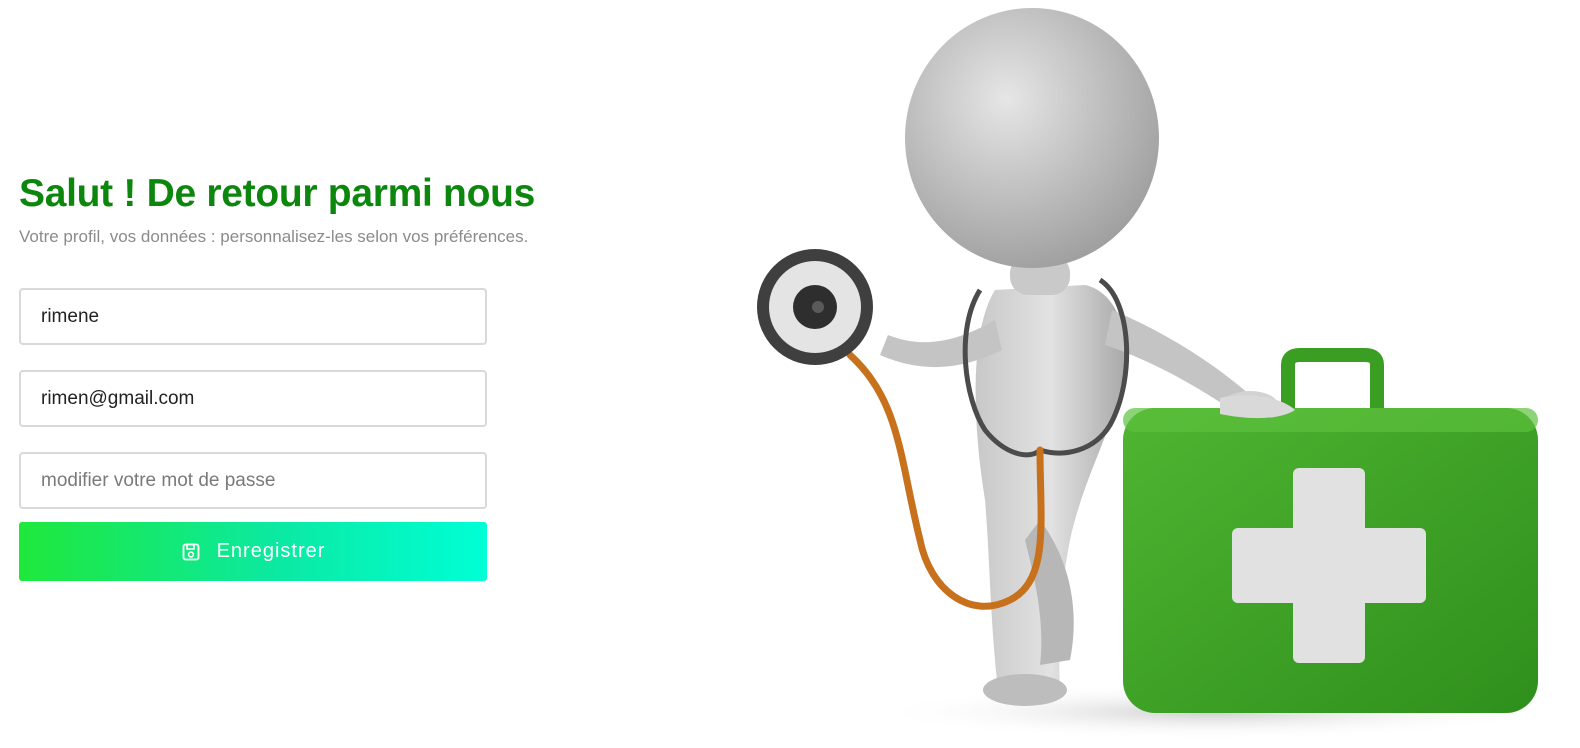  What do you see at coordinates (277, 193) in the screenshot?
I see `page-title: Salut ! De retour parmi nous` at bounding box center [277, 193].